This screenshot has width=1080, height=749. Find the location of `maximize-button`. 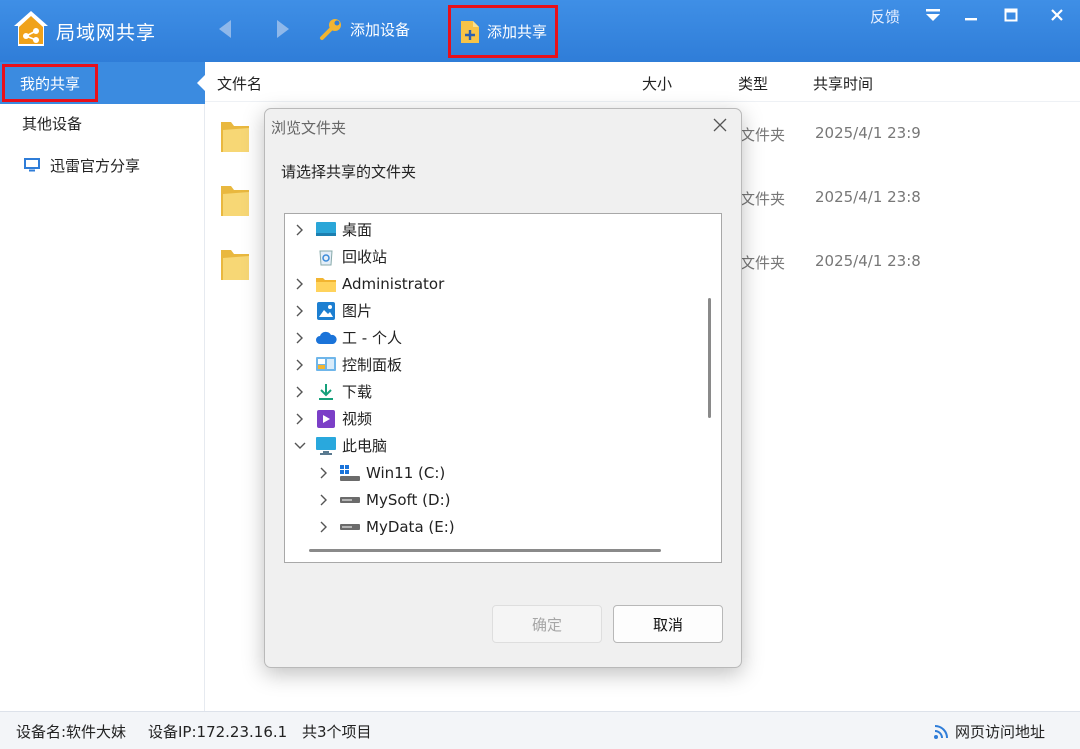

maximize-button is located at coordinates (1011, 15).